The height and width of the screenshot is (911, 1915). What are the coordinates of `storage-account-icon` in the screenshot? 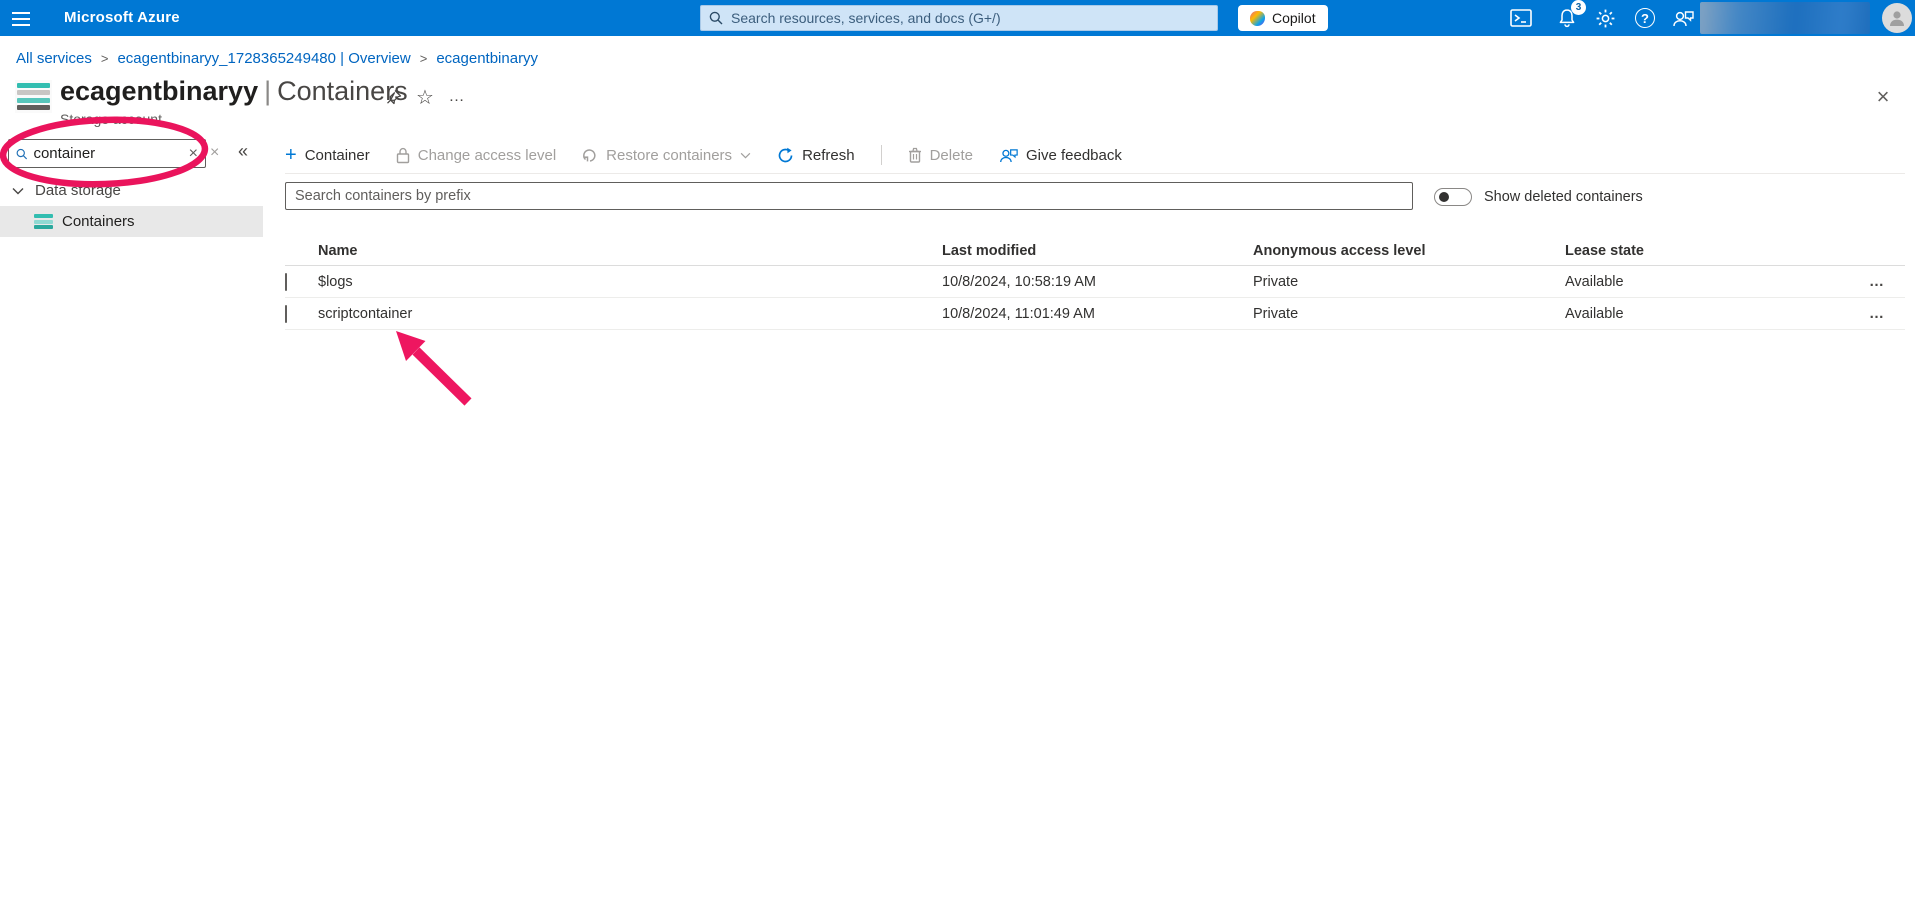 It's located at (33, 96).